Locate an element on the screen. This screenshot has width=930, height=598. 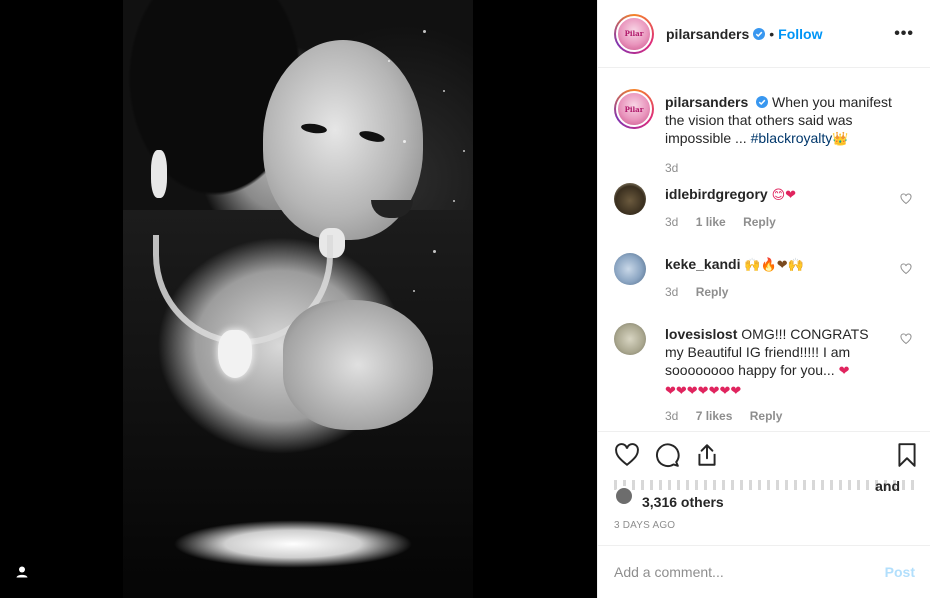
heart-emoji-icon: ❤ is located at coordinates (844, 371).